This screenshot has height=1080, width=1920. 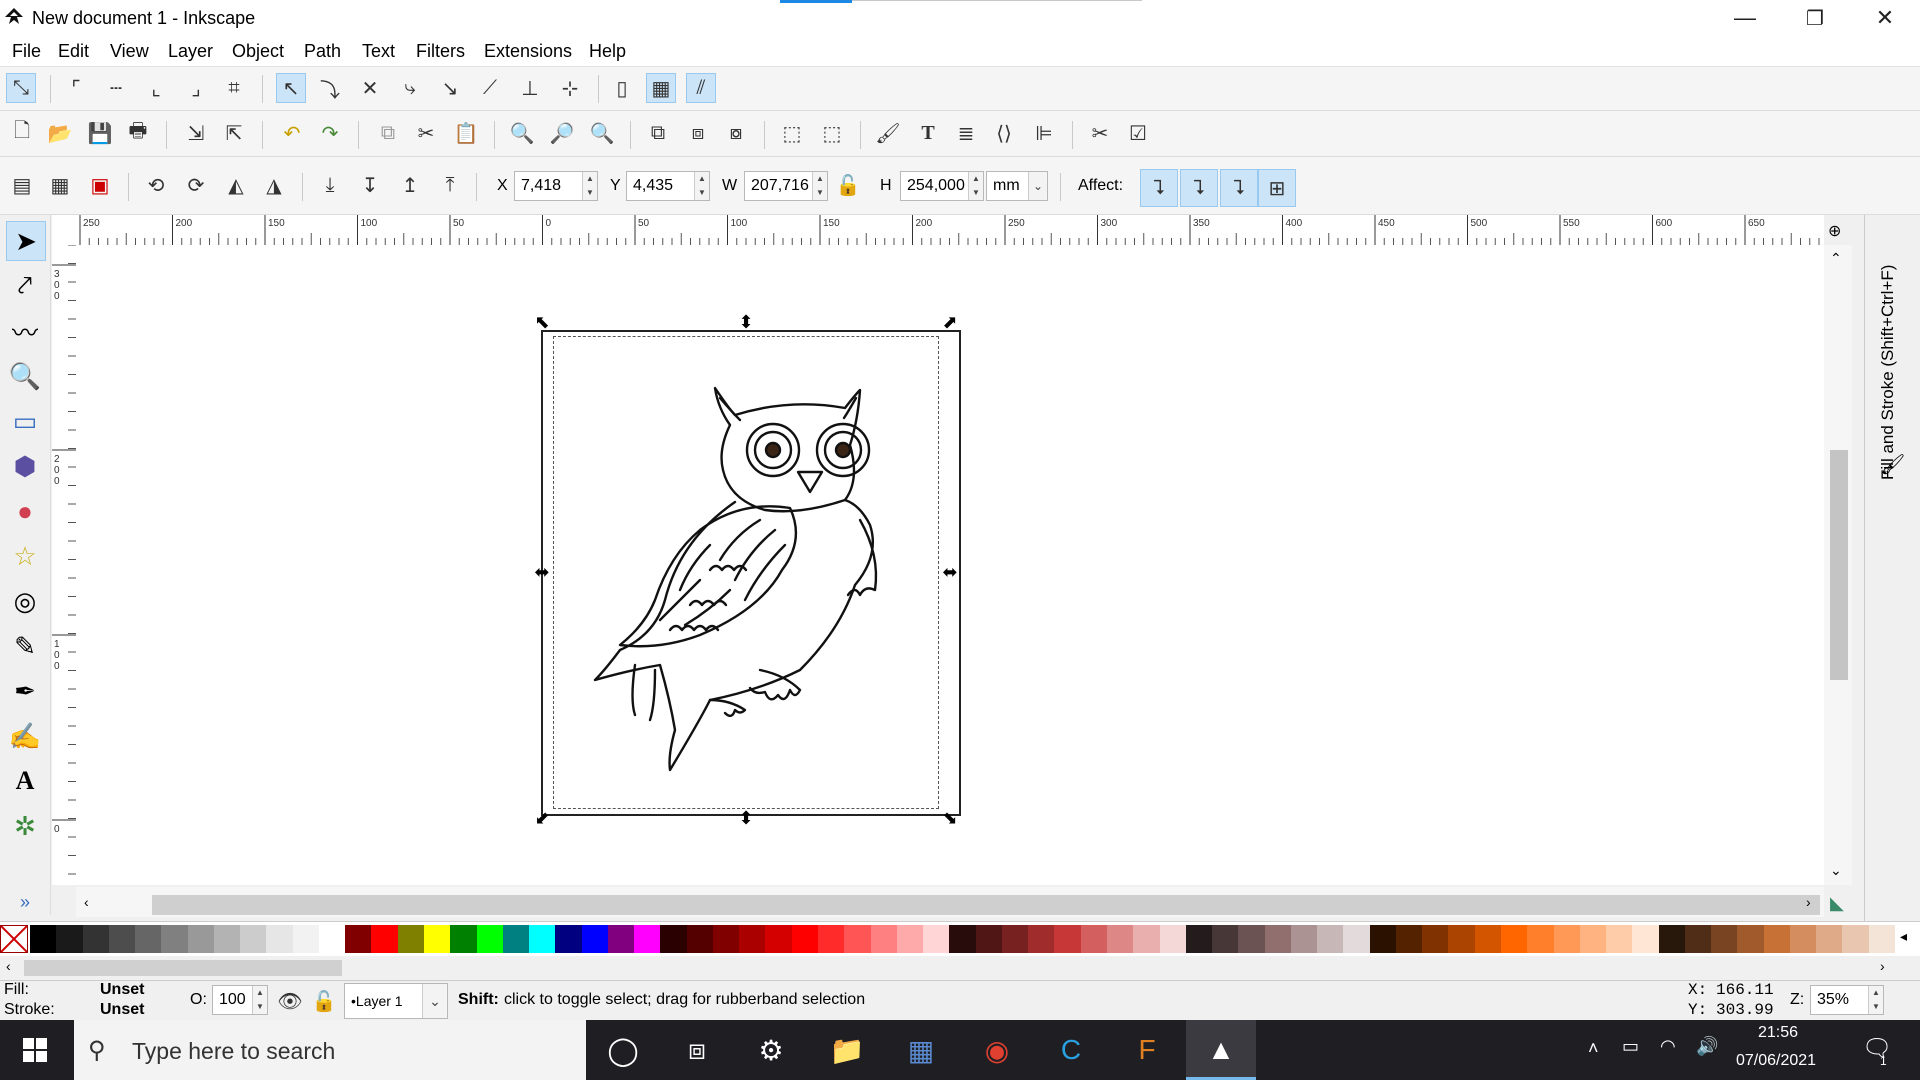 I want to click on raise-icon: ↥, so click(x=410, y=185).